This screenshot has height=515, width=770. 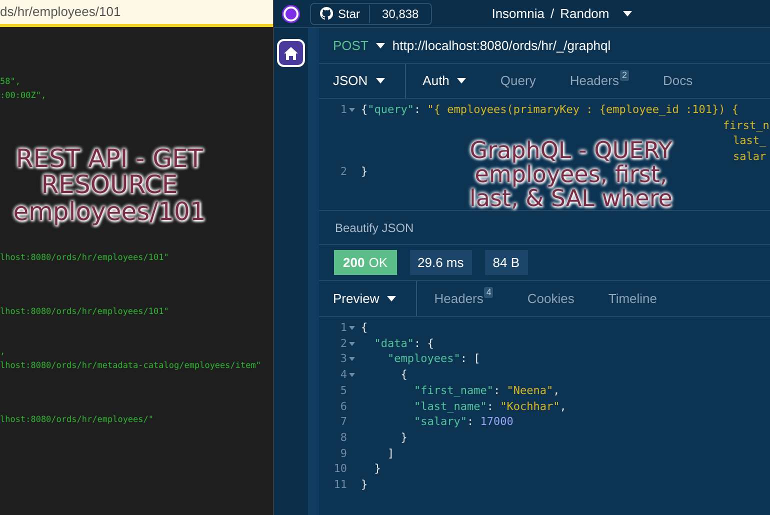 I want to click on line-number: 9, so click(x=343, y=454).